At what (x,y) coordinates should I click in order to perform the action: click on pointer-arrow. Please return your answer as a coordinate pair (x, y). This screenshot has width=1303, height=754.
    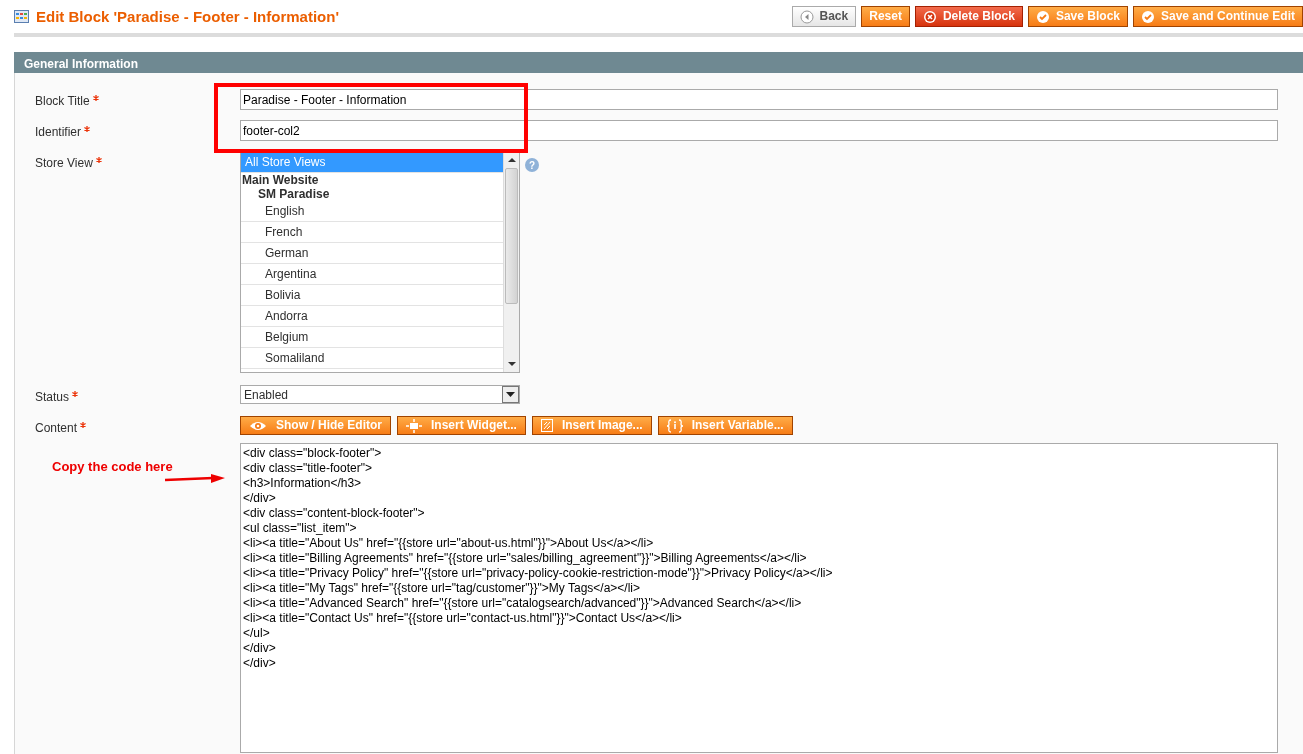
    Looking at the image, I should click on (195, 479).